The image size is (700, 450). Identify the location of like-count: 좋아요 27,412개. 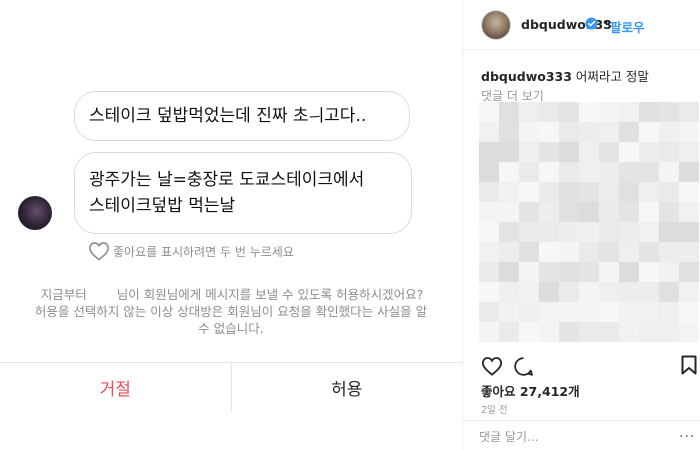
(530, 390).